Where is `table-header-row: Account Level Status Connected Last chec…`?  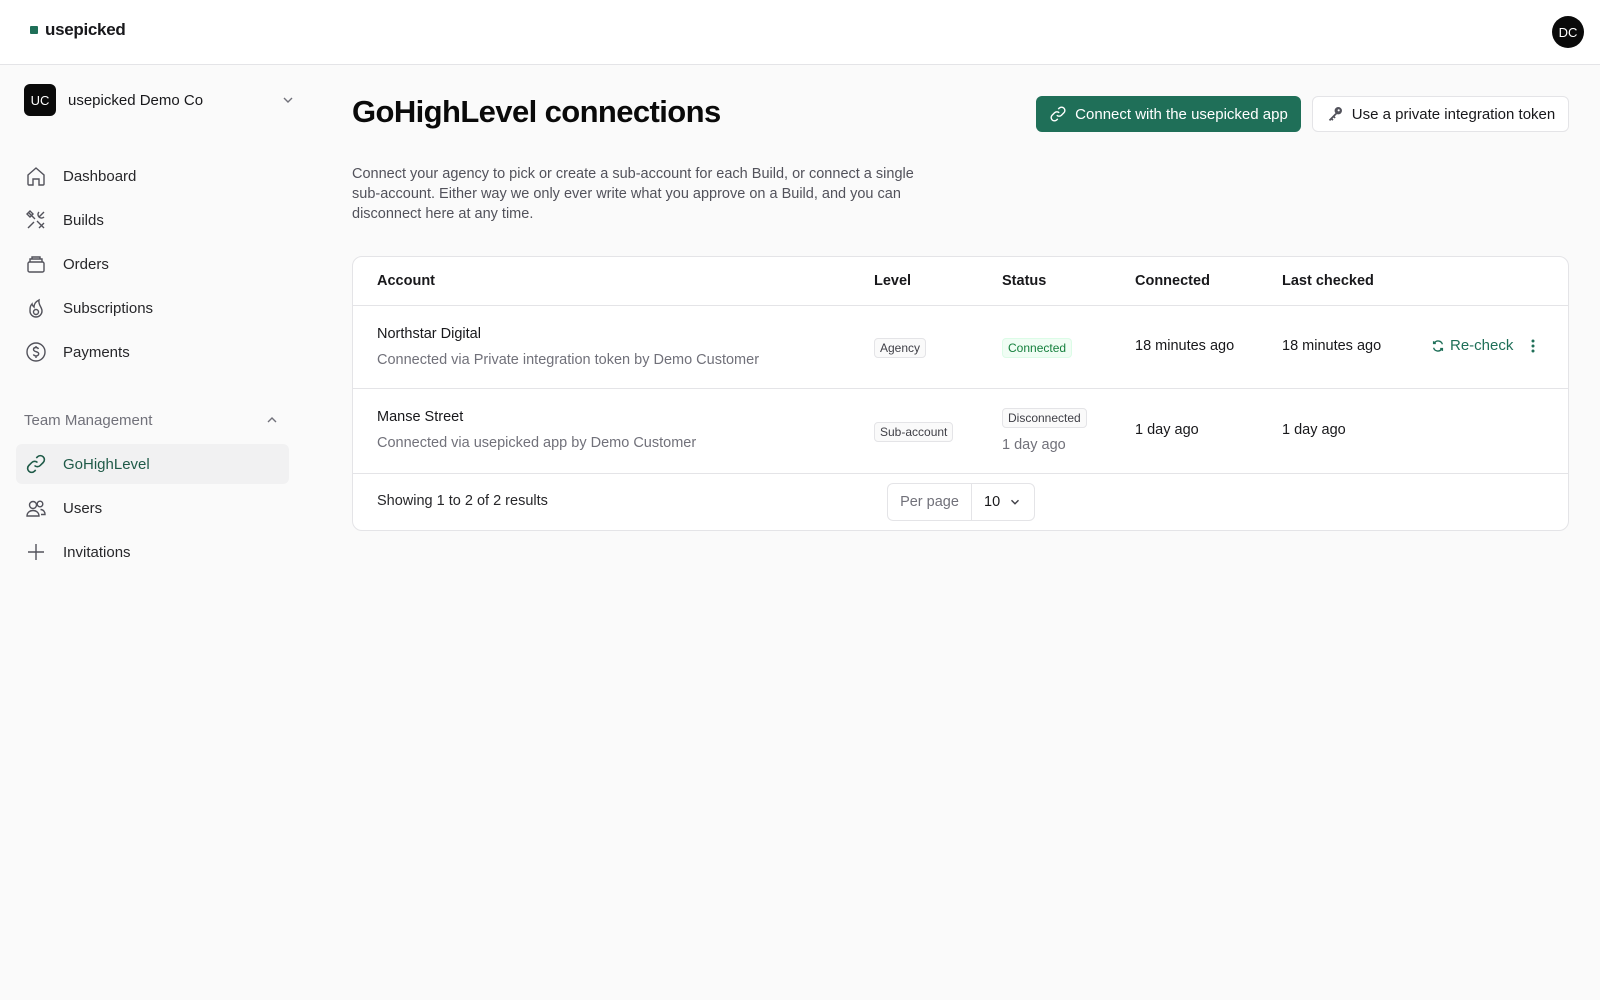
table-header-row: Account Level Status Connected Last chec… is located at coordinates (960, 281).